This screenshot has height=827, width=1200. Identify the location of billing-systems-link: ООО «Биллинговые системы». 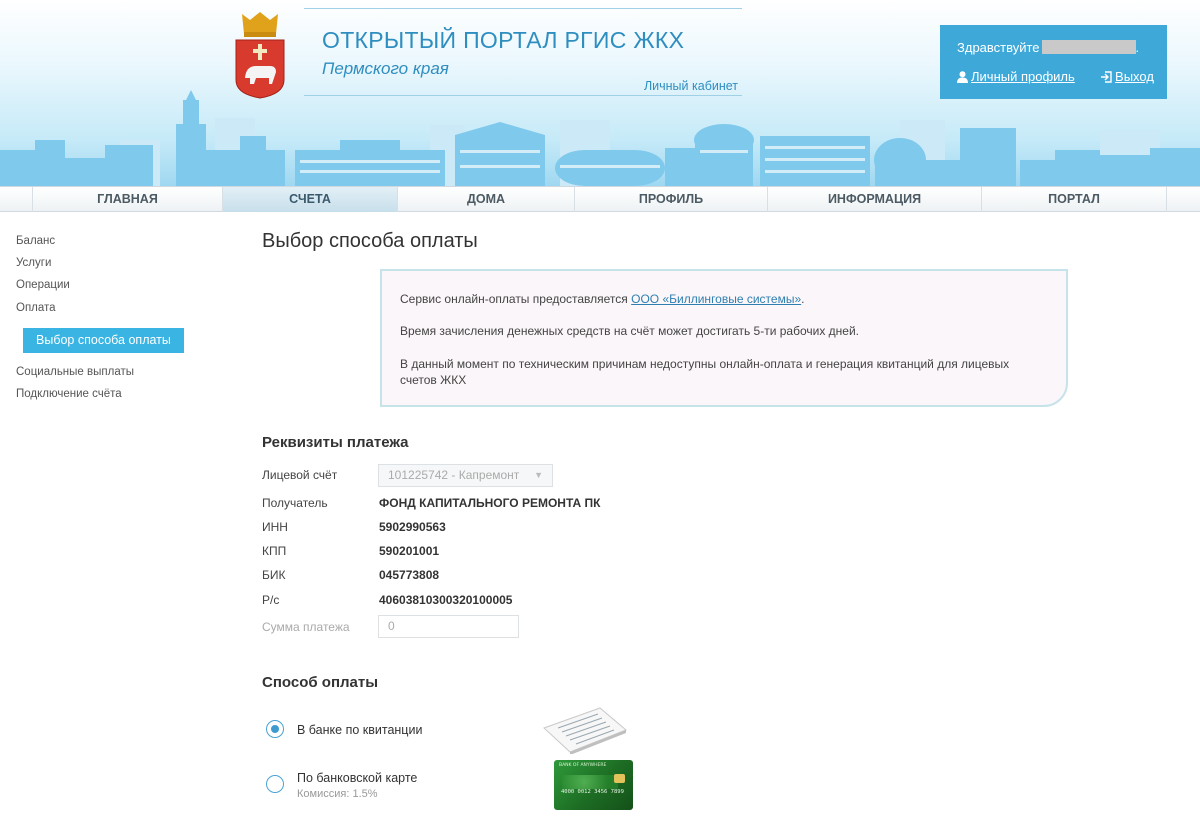
(716, 299).